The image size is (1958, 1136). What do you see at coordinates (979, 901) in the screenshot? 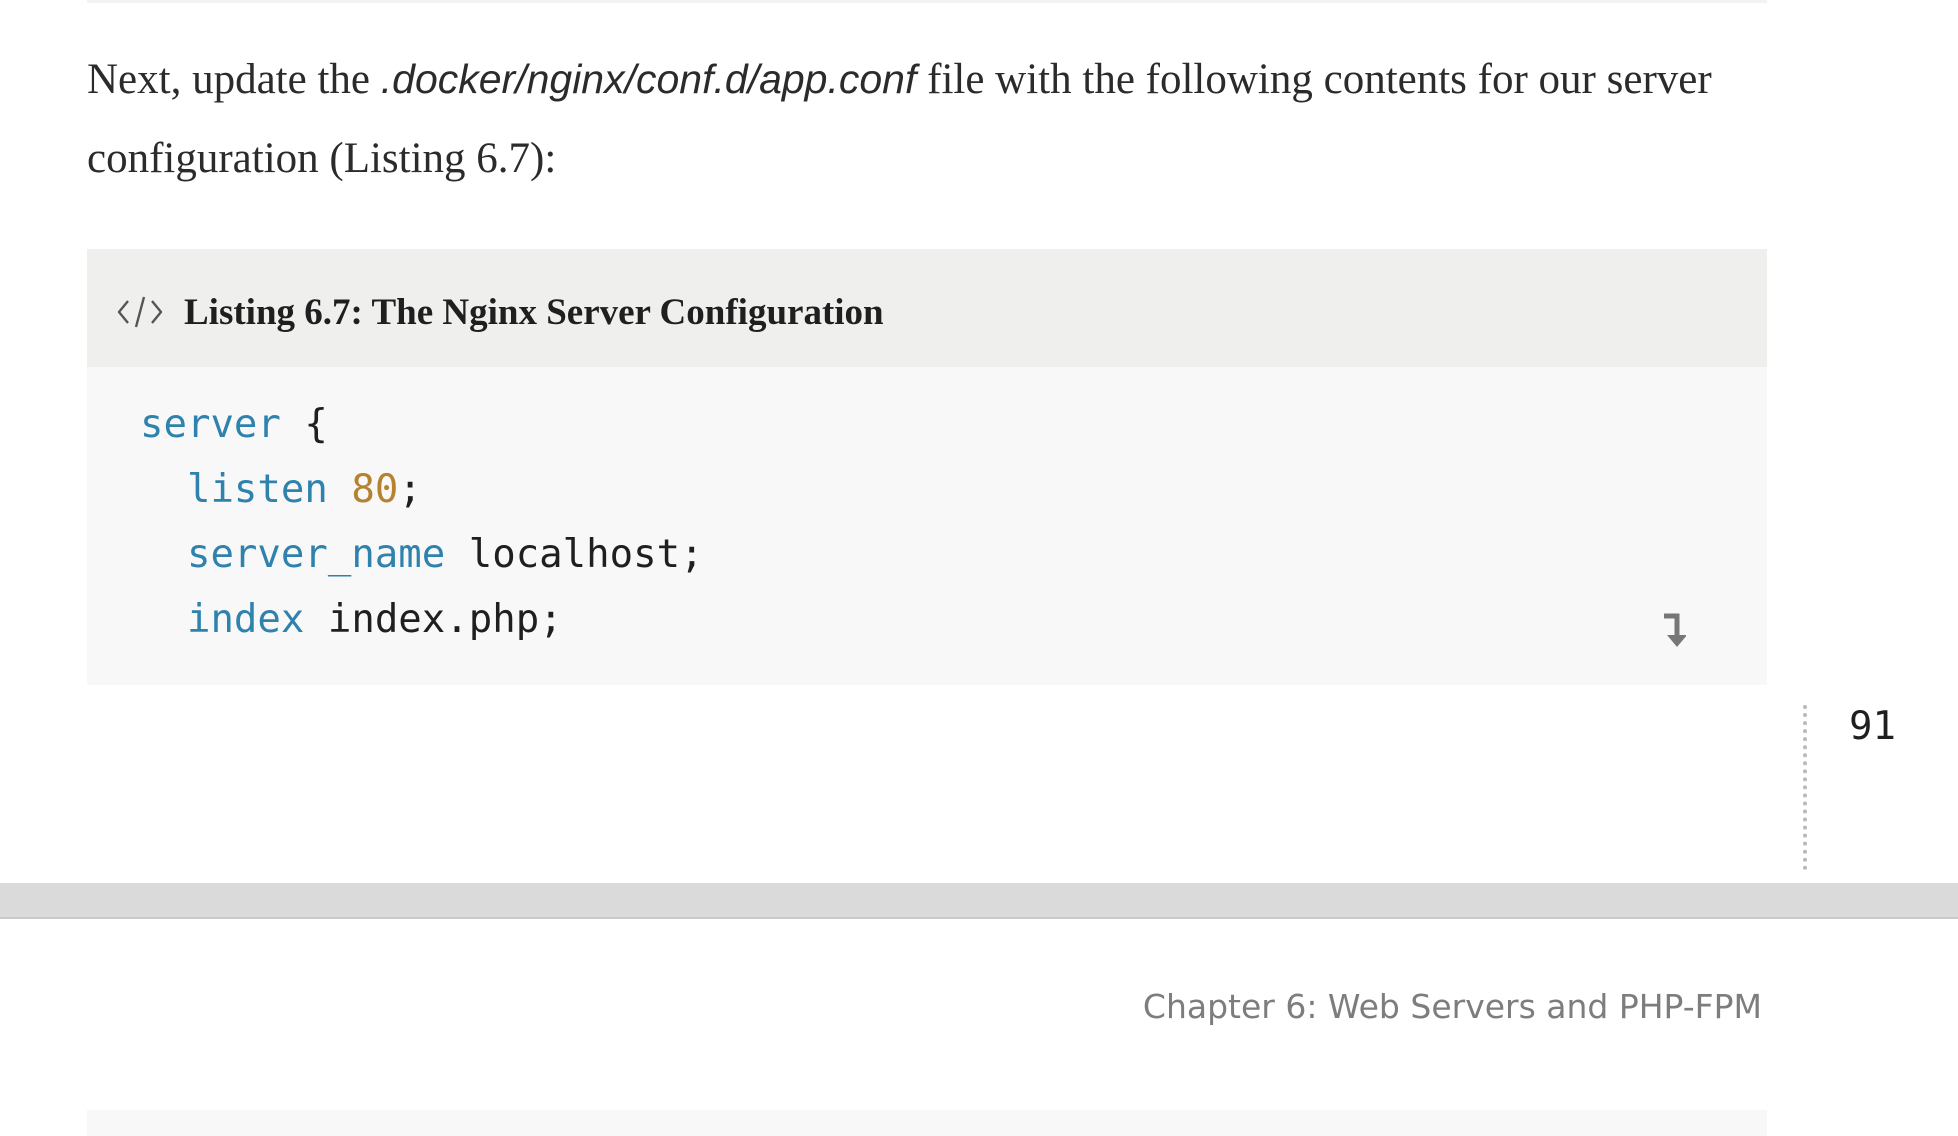
I see `page-break-bar` at bounding box center [979, 901].